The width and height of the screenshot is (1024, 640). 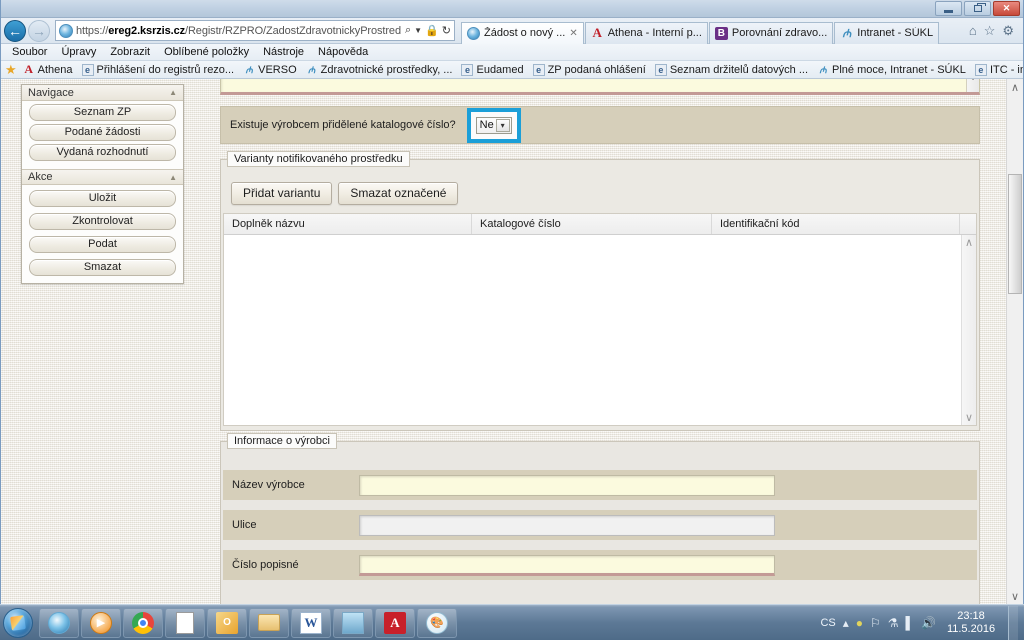 I want to click on field-label-cislo-popisne: Číslo popisné, so click(x=265, y=565).